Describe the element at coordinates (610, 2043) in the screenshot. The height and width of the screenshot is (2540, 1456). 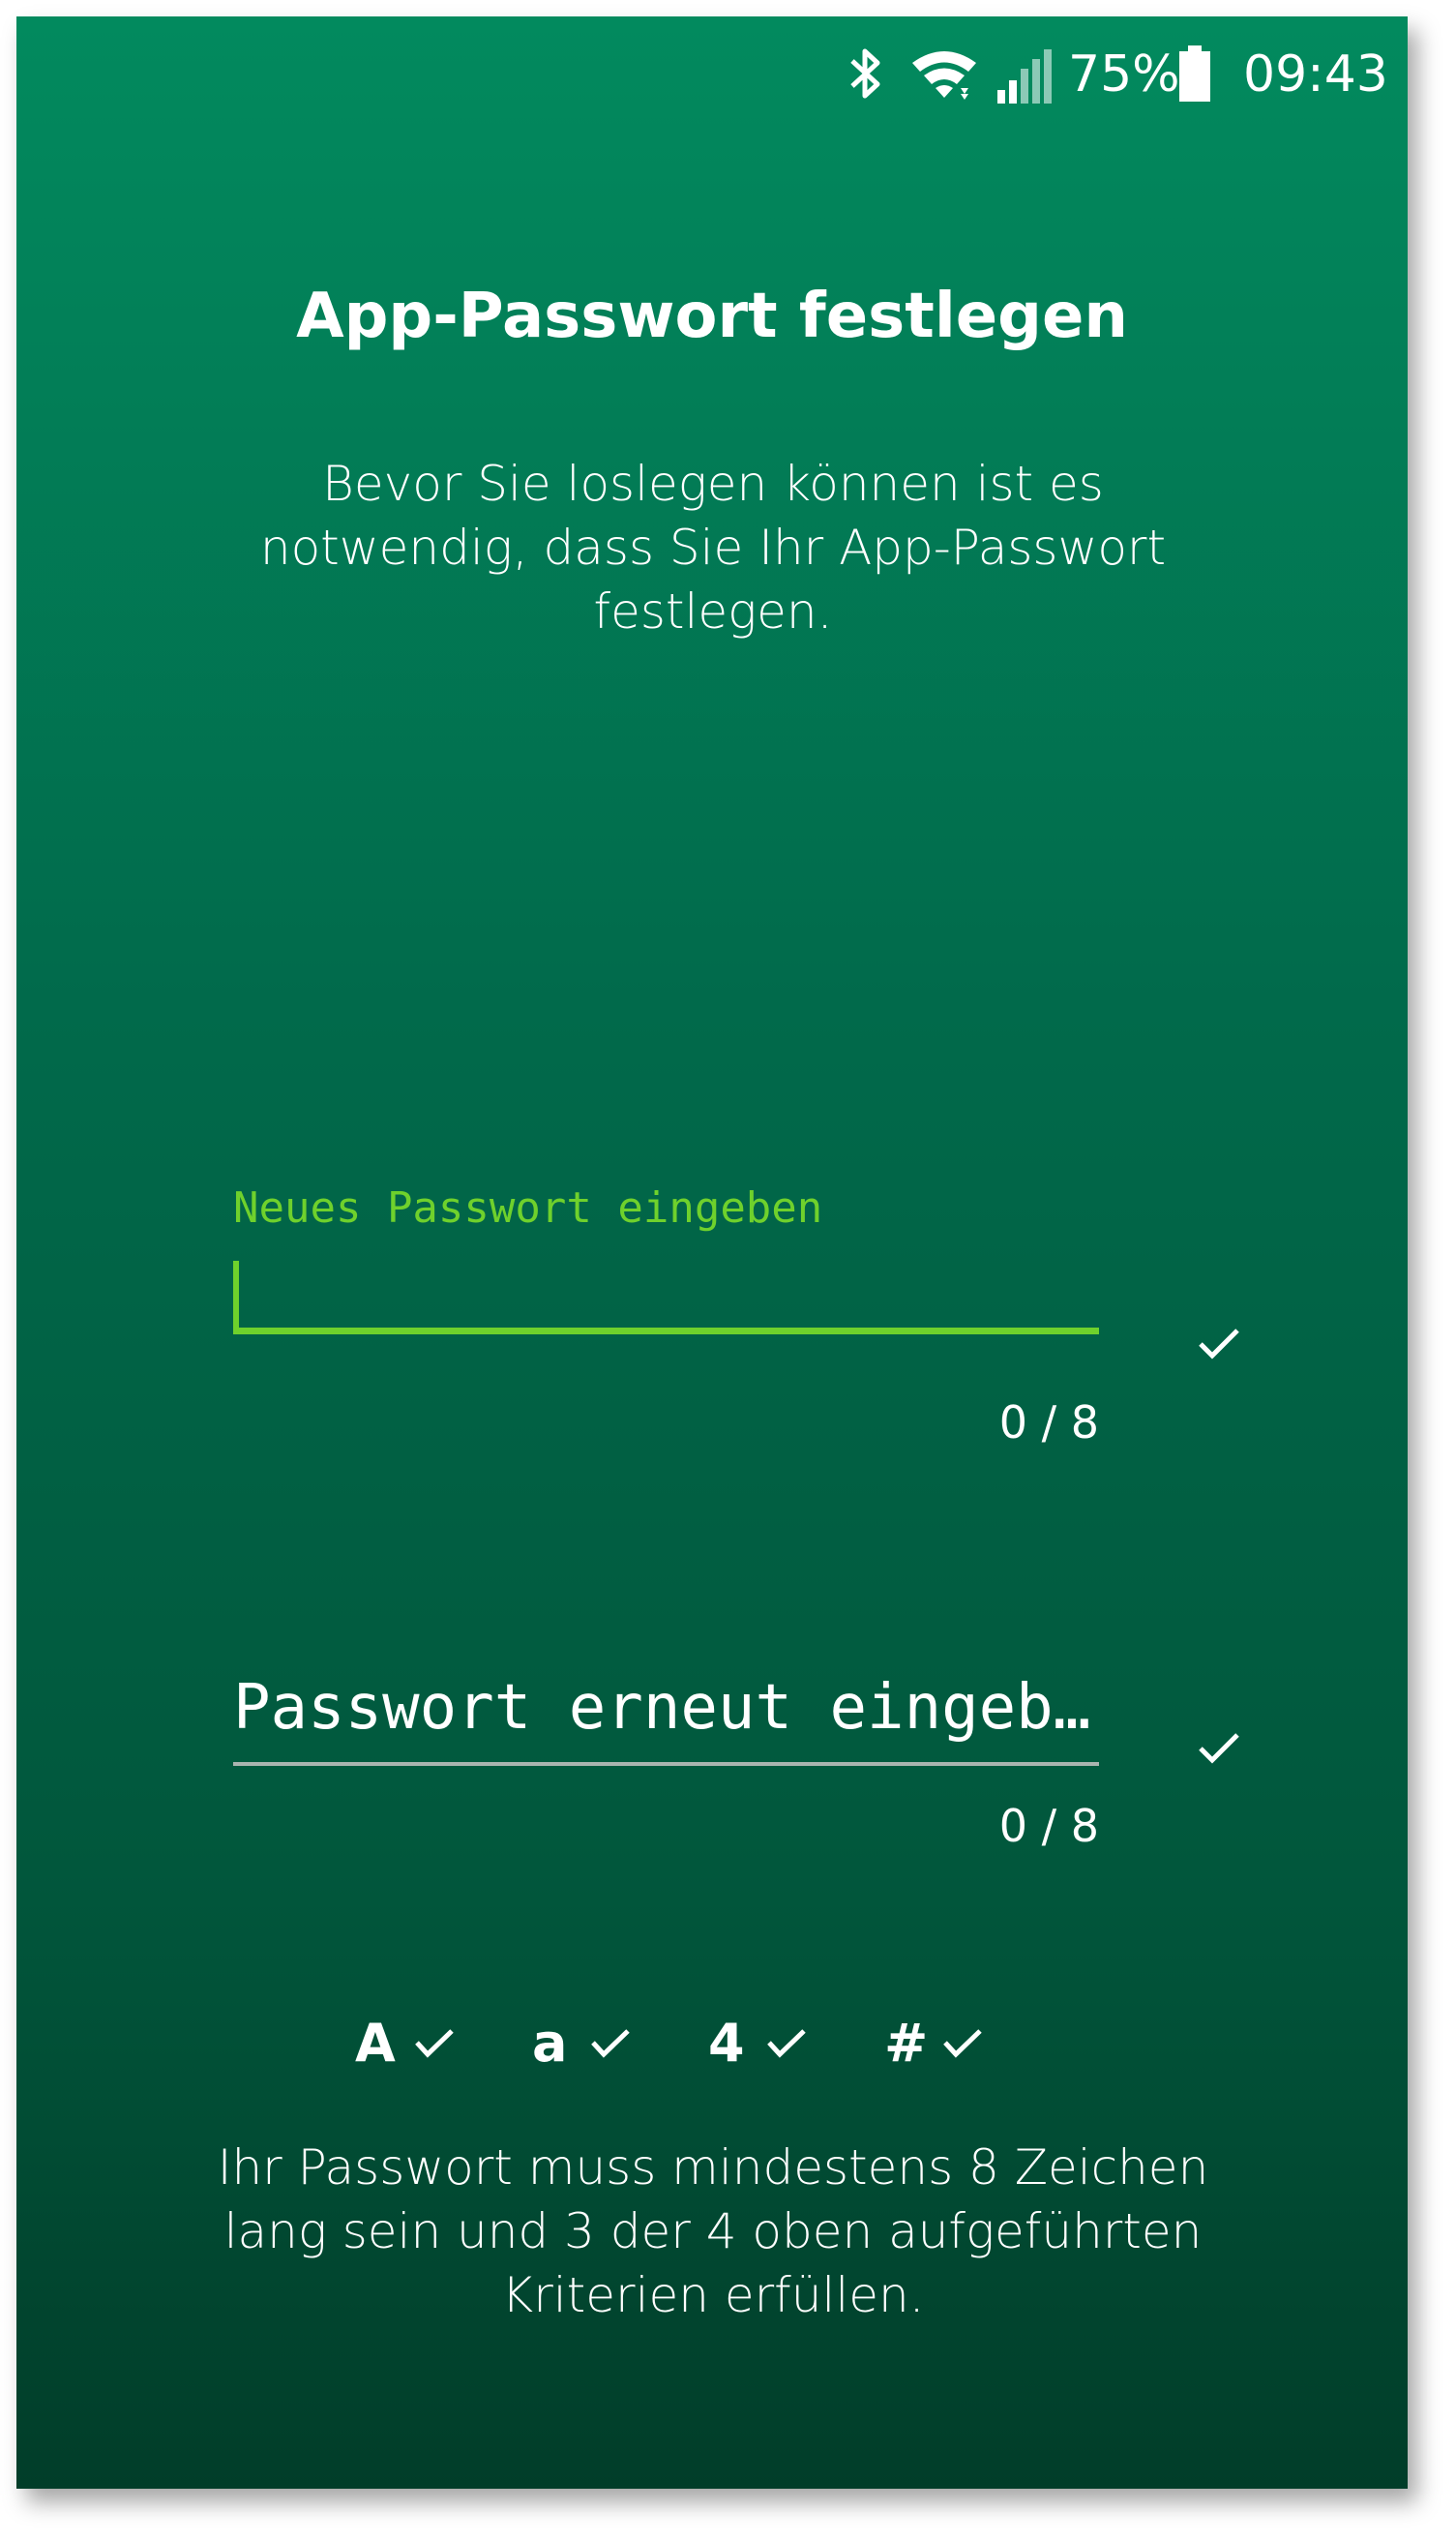
I see `criteria-lowercase-check-icon` at that location.